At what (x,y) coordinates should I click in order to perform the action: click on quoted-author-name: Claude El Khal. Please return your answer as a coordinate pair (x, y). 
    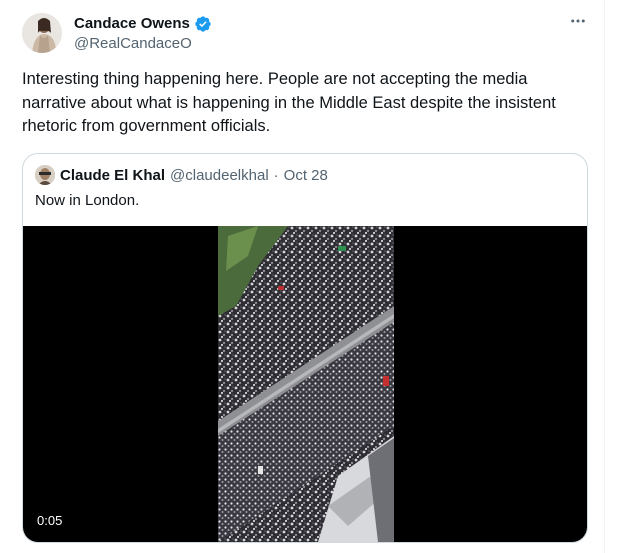
    Looking at the image, I should click on (112, 175).